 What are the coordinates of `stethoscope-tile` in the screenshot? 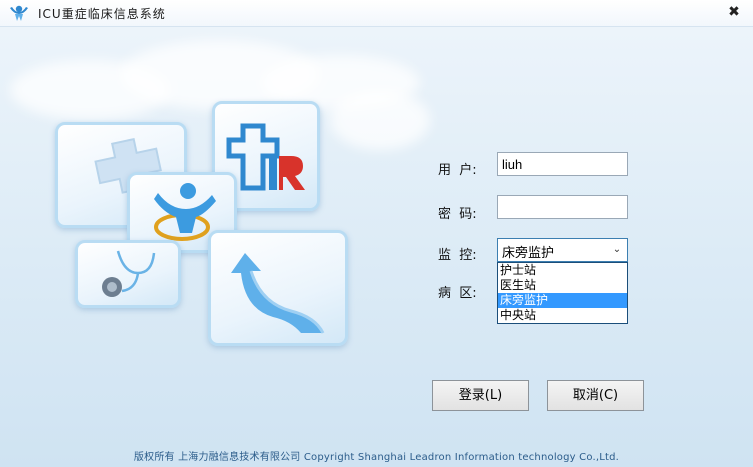 It's located at (128, 274).